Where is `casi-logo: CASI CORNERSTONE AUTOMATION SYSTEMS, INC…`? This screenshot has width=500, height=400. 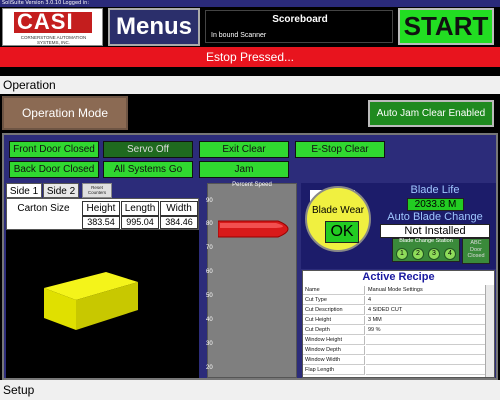
casi-logo: CASI CORNERSTONE AUTOMATION SYSTEMS, INC… is located at coordinates (52, 27).